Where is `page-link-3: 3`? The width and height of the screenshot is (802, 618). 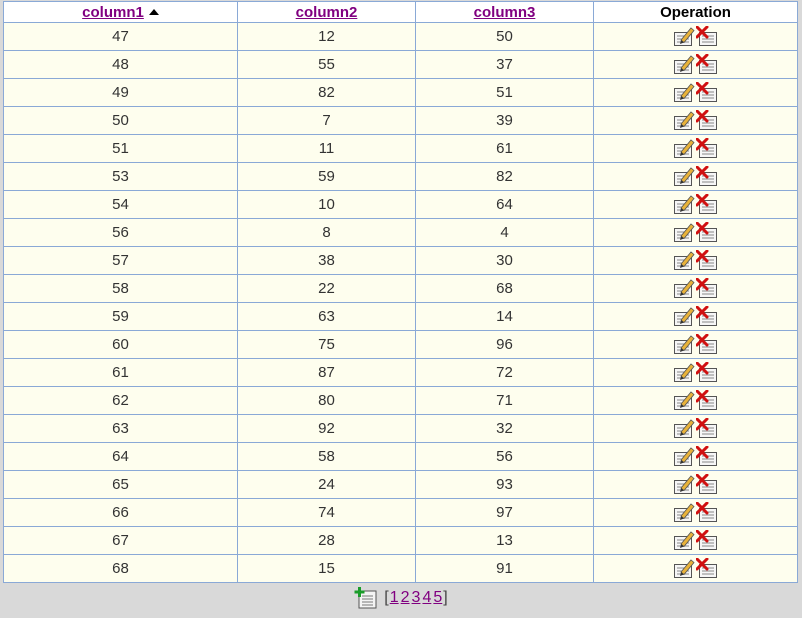 page-link-3: 3 is located at coordinates (416, 597).